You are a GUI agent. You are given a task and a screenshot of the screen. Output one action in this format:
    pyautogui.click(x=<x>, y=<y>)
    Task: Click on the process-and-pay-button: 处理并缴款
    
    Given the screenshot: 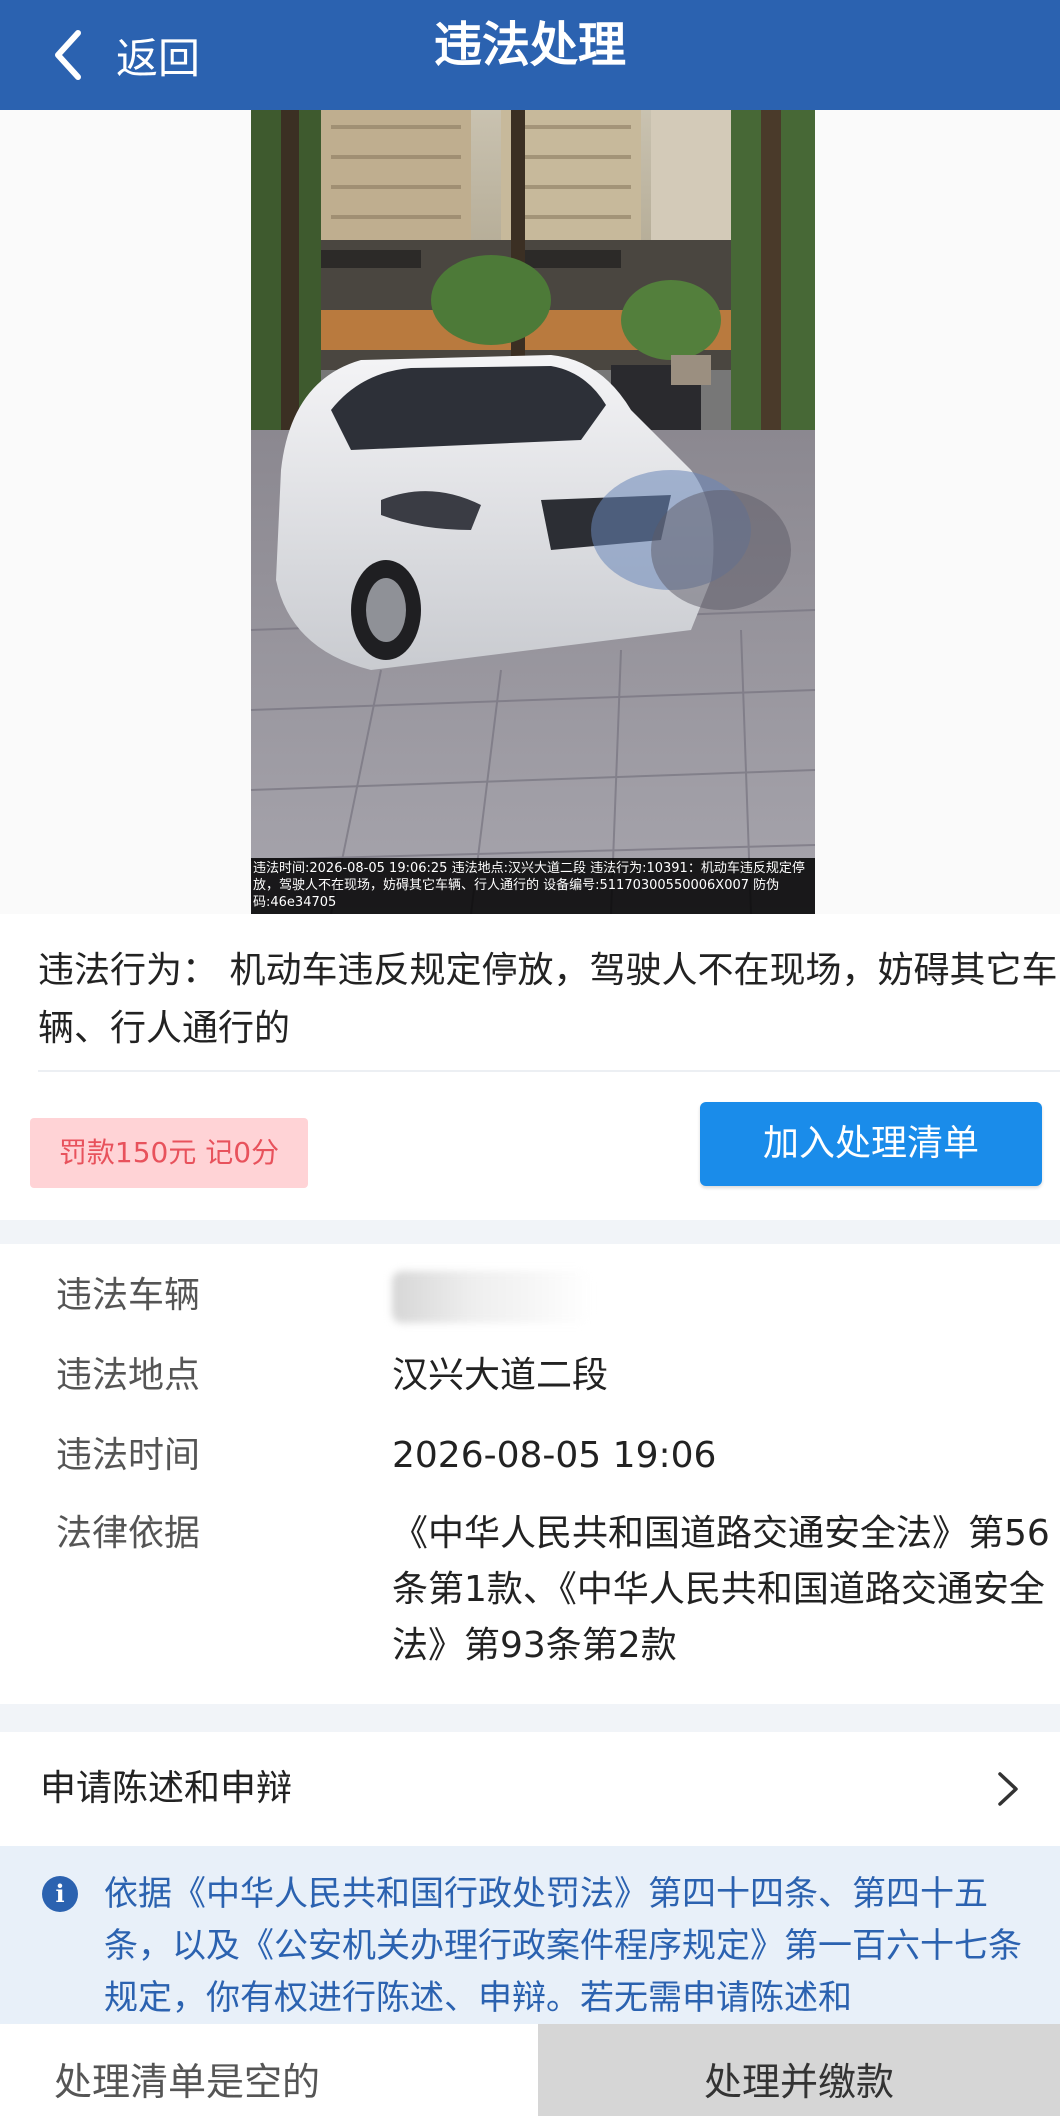 What is the action you would take?
    pyautogui.click(x=799, y=2070)
    